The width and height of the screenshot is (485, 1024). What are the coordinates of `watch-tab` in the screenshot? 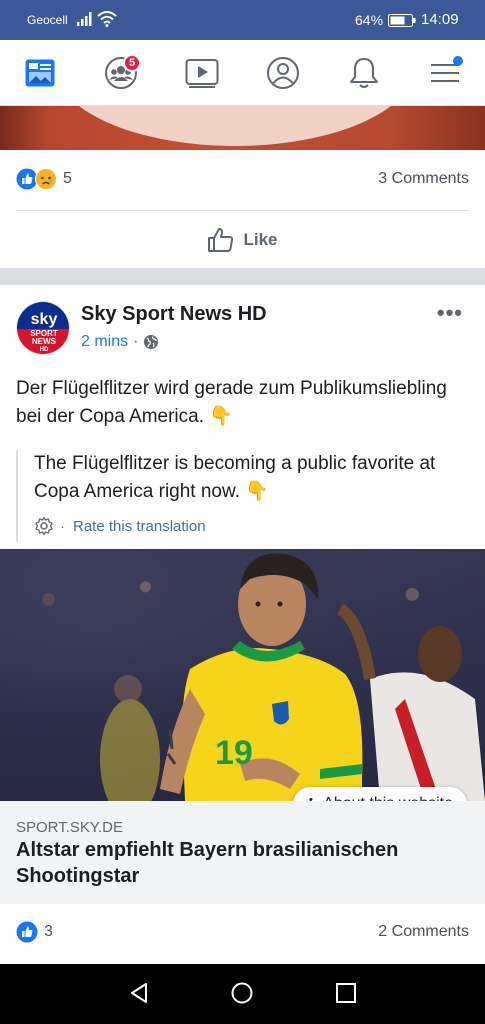 It's located at (202, 73).